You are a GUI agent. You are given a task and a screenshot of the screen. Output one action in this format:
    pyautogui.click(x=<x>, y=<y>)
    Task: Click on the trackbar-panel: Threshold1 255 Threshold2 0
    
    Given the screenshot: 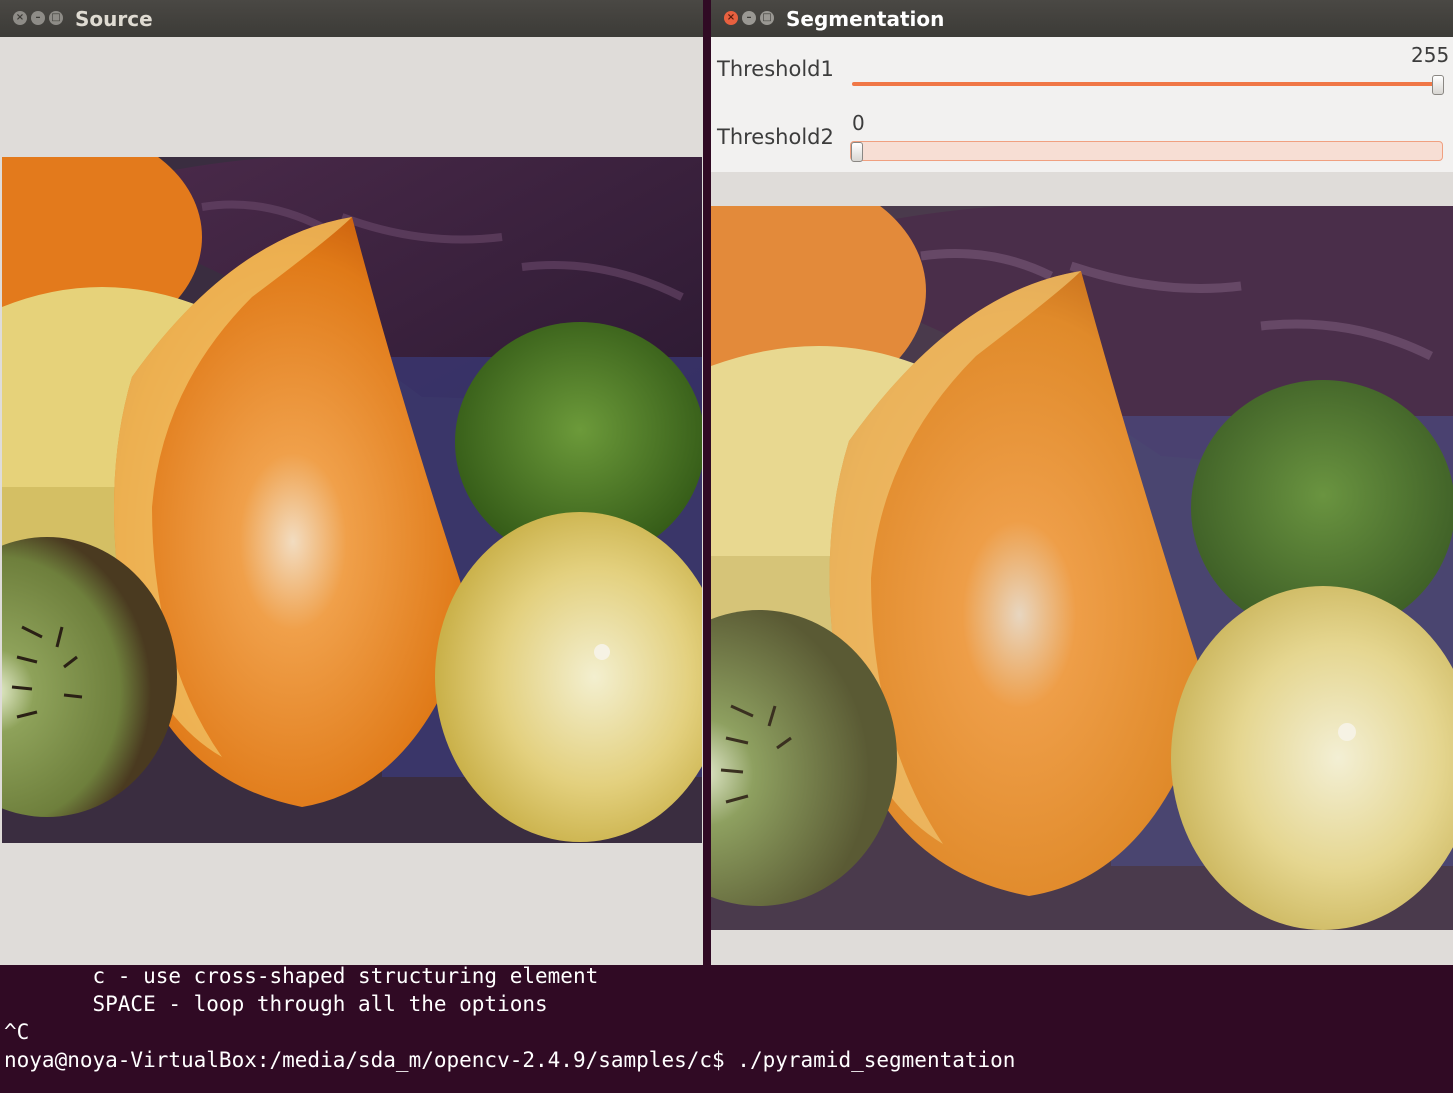 What is the action you would take?
    pyautogui.click(x=1082, y=104)
    